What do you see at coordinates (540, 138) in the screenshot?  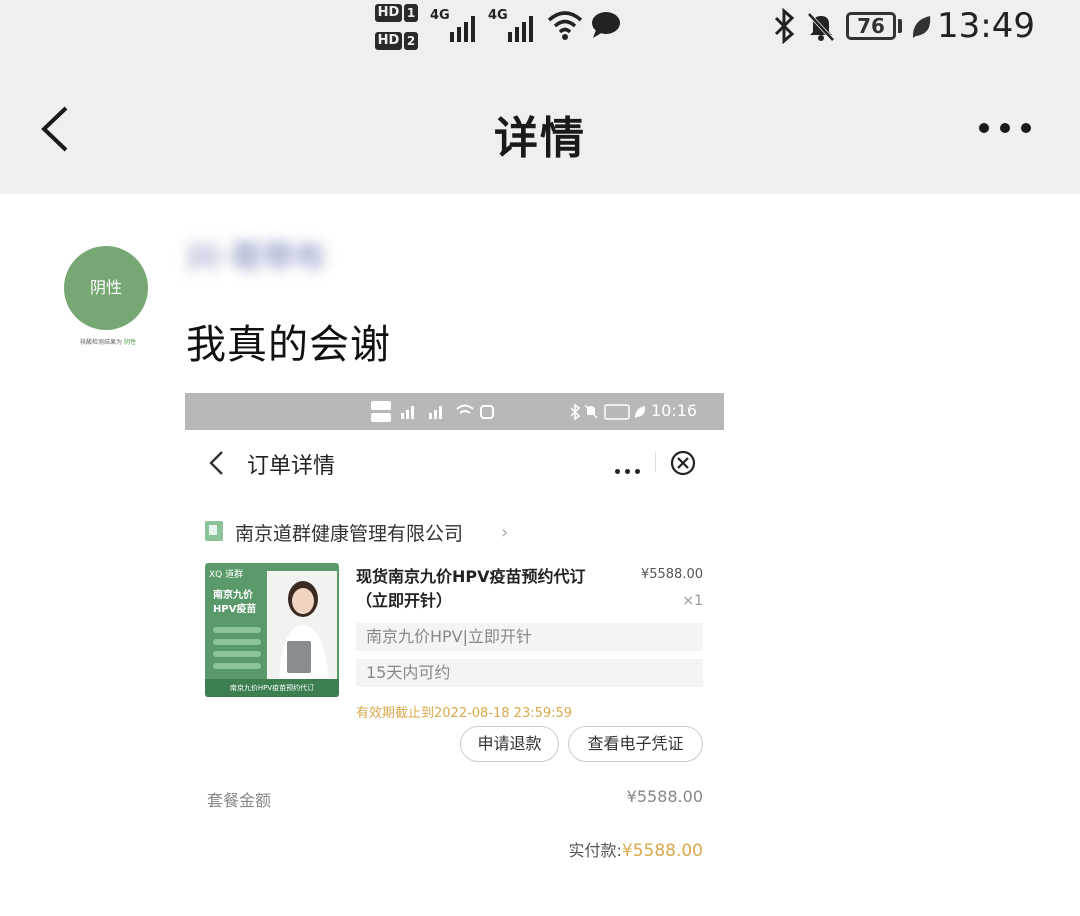 I see `page-title: 详情` at bounding box center [540, 138].